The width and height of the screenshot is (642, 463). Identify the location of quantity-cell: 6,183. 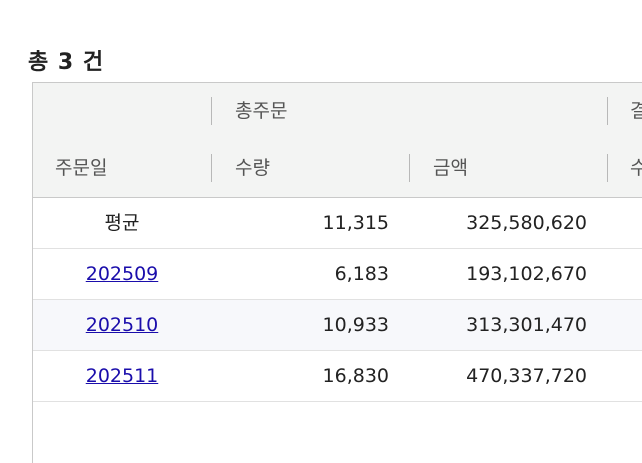
(361, 274).